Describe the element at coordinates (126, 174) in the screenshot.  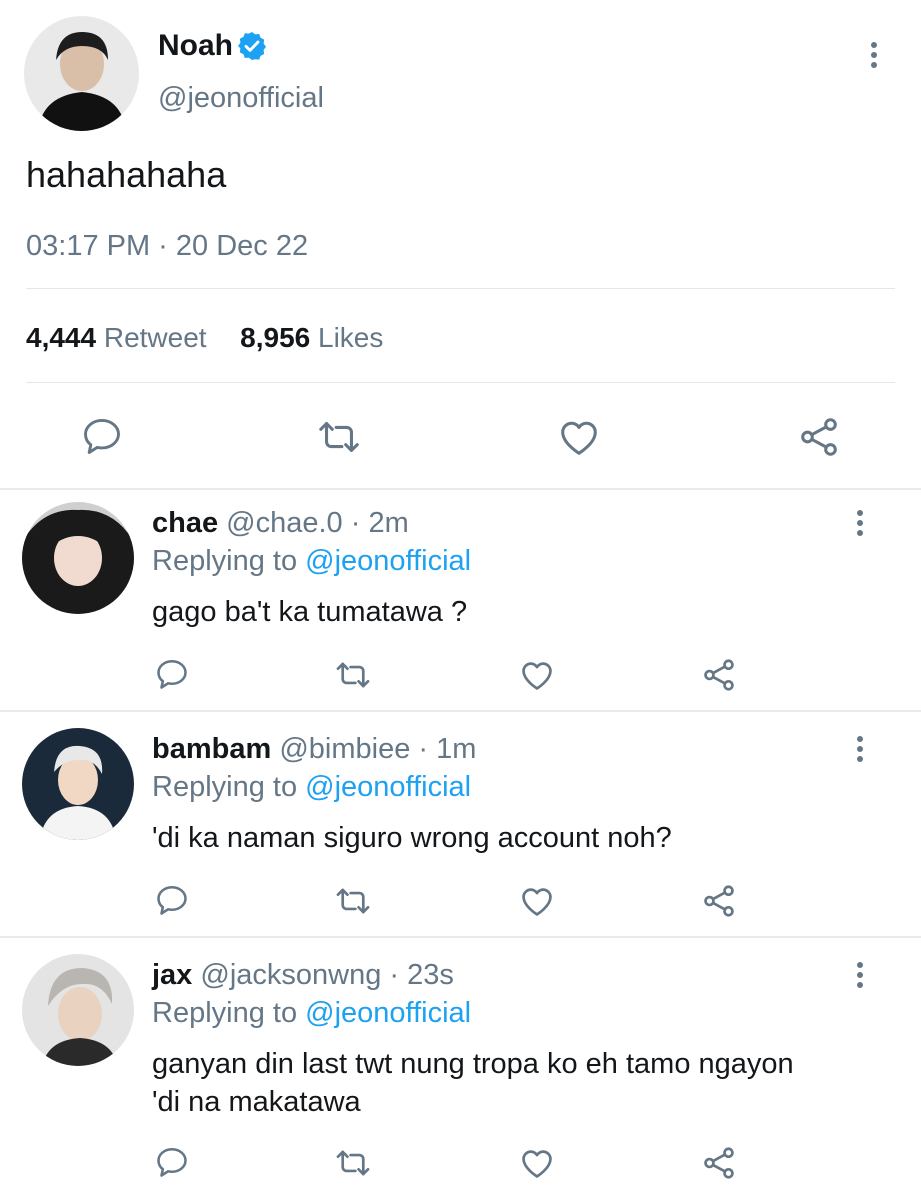
I see `tweet-text: hahahahaha` at that location.